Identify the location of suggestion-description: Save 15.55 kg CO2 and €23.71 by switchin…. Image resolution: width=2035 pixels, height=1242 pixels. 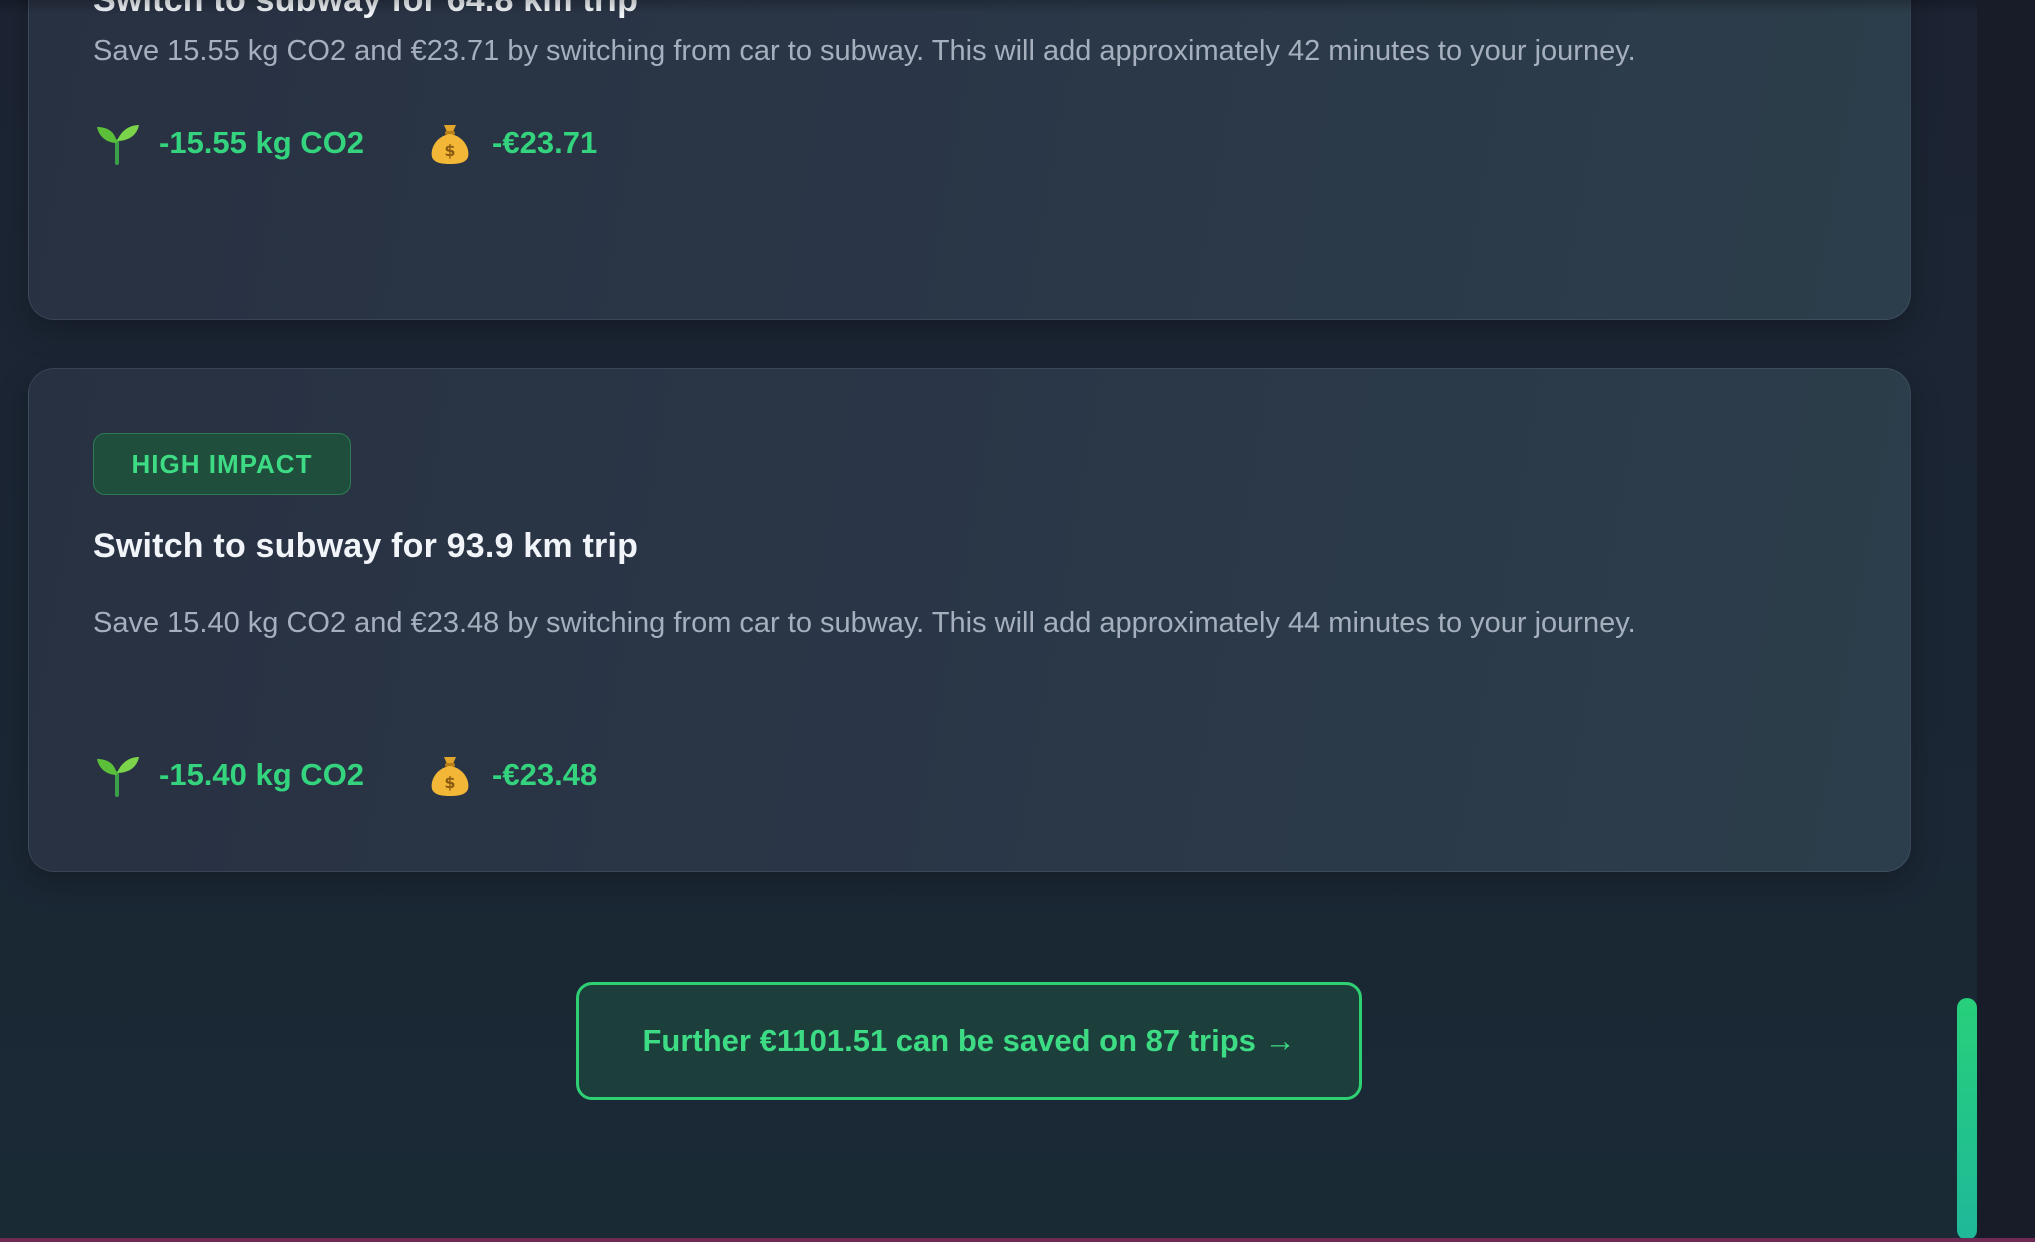
(864, 51).